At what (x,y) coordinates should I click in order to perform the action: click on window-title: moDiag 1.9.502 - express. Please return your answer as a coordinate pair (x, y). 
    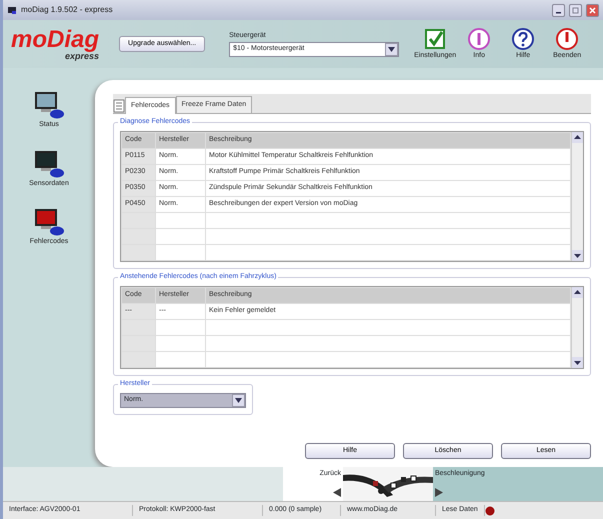
    Looking at the image, I should click on (67, 10).